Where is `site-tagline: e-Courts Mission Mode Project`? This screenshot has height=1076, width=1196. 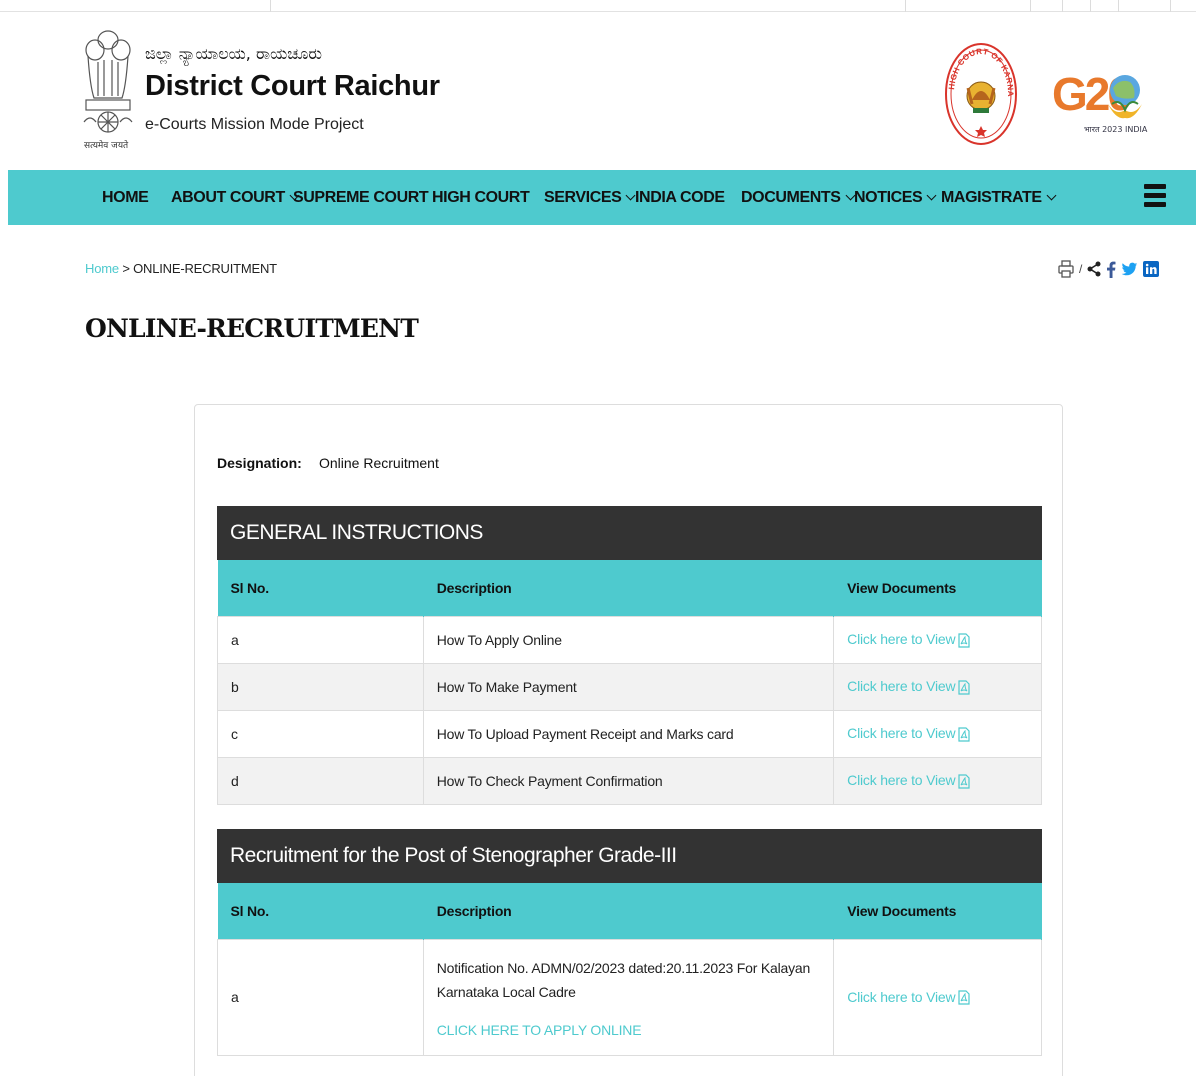 site-tagline: e-Courts Mission Mode Project is located at coordinates (254, 124).